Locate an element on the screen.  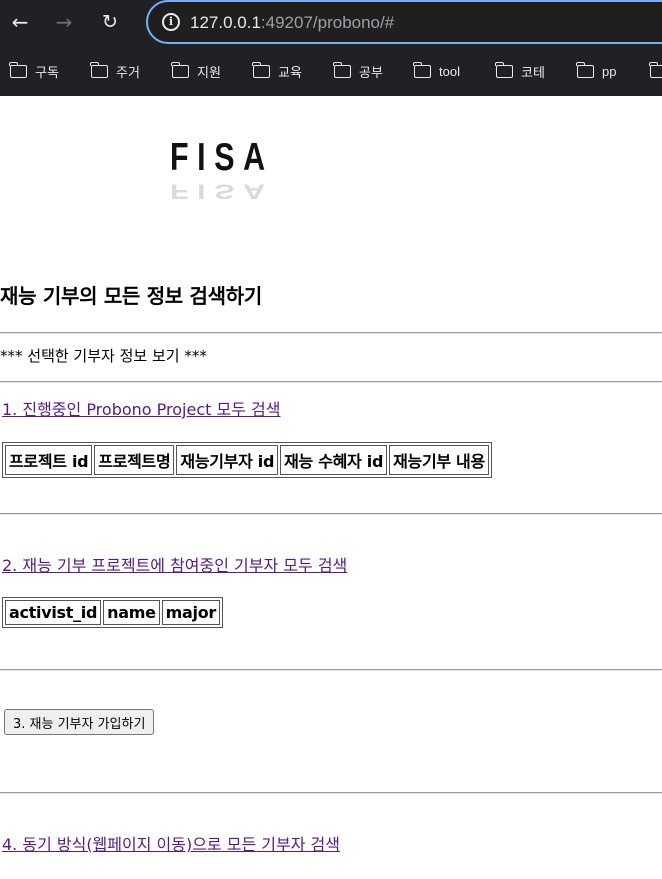
column-header: 재능기부 내용 is located at coordinates (439, 460).